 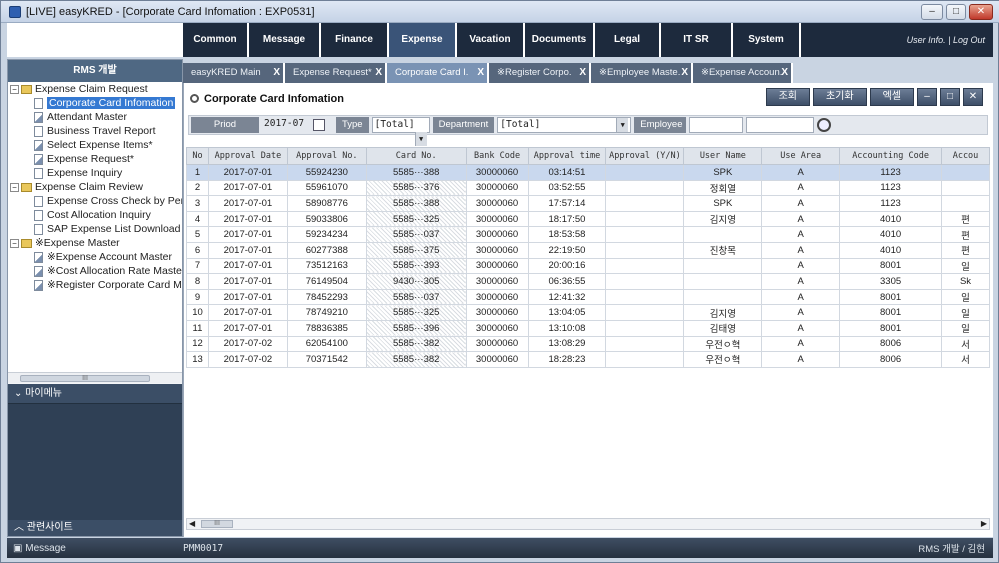 What do you see at coordinates (247, 359) in the screenshot?
I see `table-cell: 2017-07-02` at bounding box center [247, 359].